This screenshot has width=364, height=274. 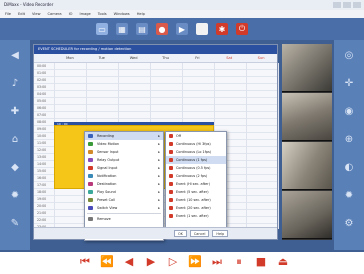 What do you see at coordinates (85, 262) in the screenshot?
I see `first-icon: ⏮` at bounding box center [85, 262].